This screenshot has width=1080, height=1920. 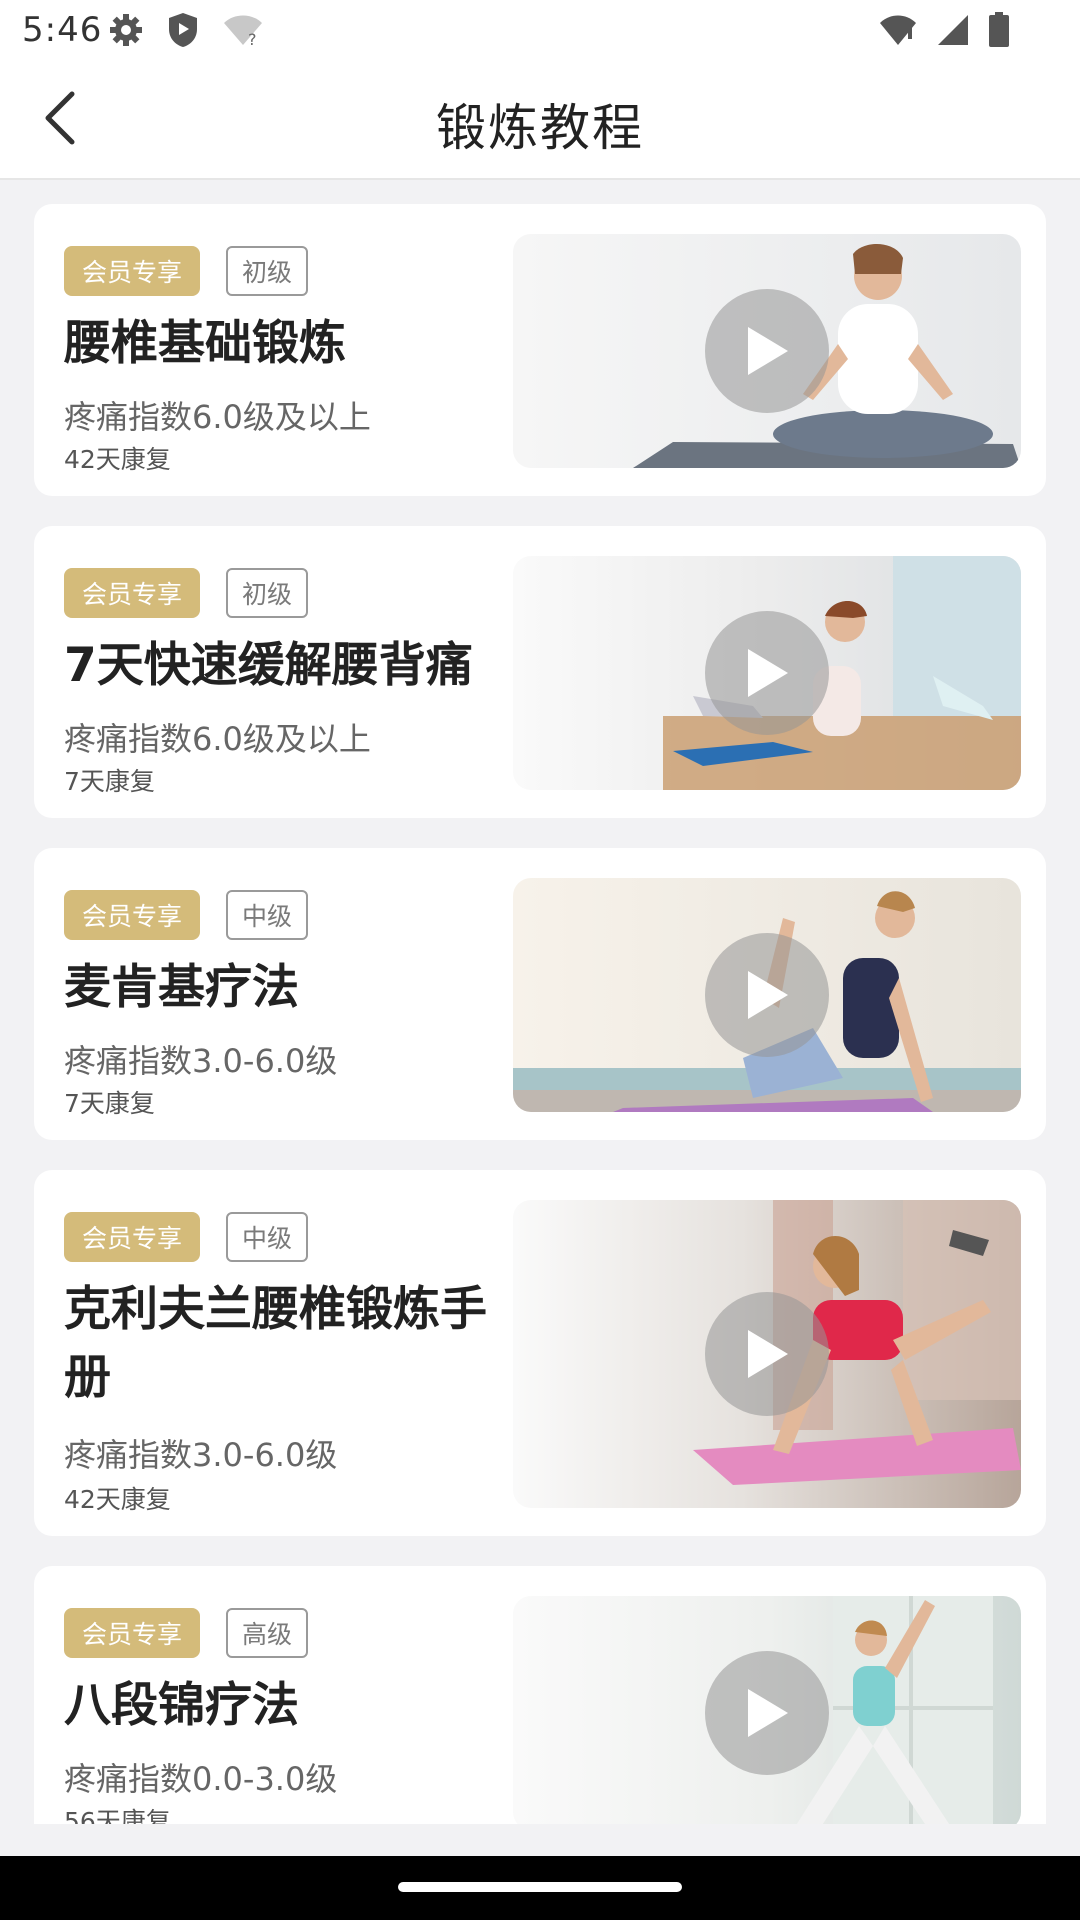 What do you see at coordinates (275, 1343) in the screenshot?
I see `card-title: 克利夫兰腰椎锻炼手册` at bounding box center [275, 1343].